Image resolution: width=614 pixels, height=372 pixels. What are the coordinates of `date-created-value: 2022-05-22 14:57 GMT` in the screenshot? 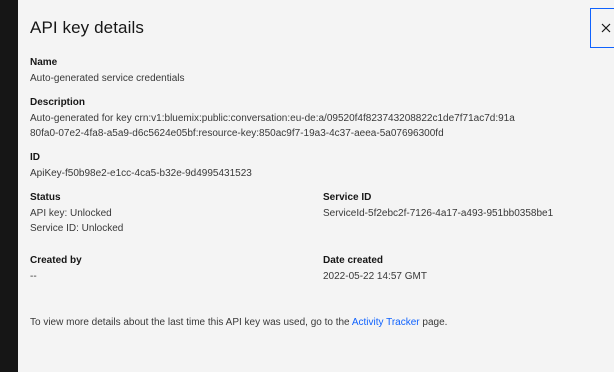 It's located at (375, 276).